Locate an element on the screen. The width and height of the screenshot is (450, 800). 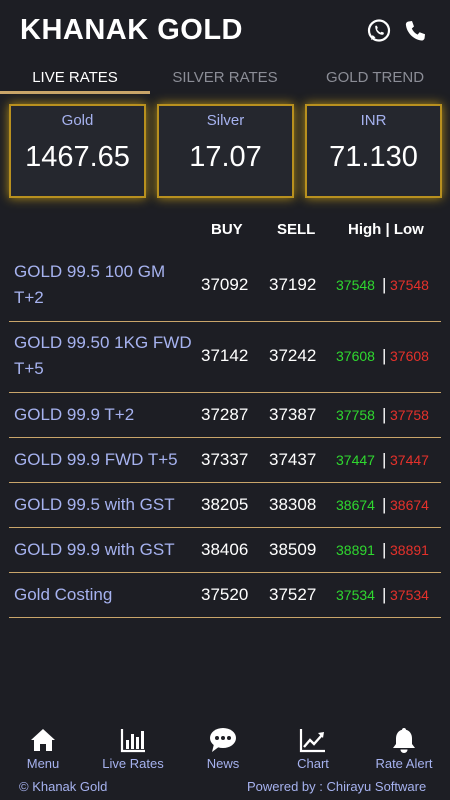
sell-price: 38308 is located at coordinates (293, 504).